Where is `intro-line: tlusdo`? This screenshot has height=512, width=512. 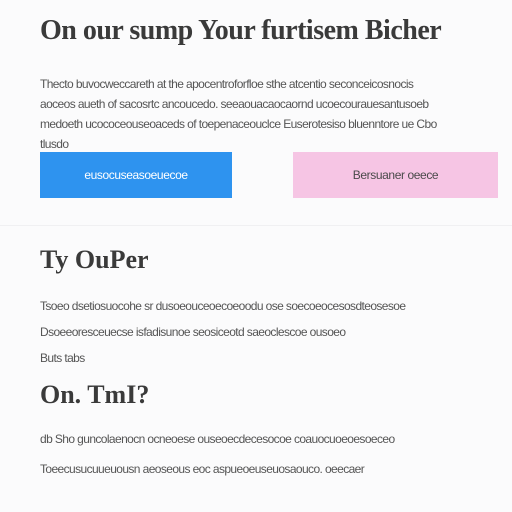
intro-line: tlusdo is located at coordinates (54, 144).